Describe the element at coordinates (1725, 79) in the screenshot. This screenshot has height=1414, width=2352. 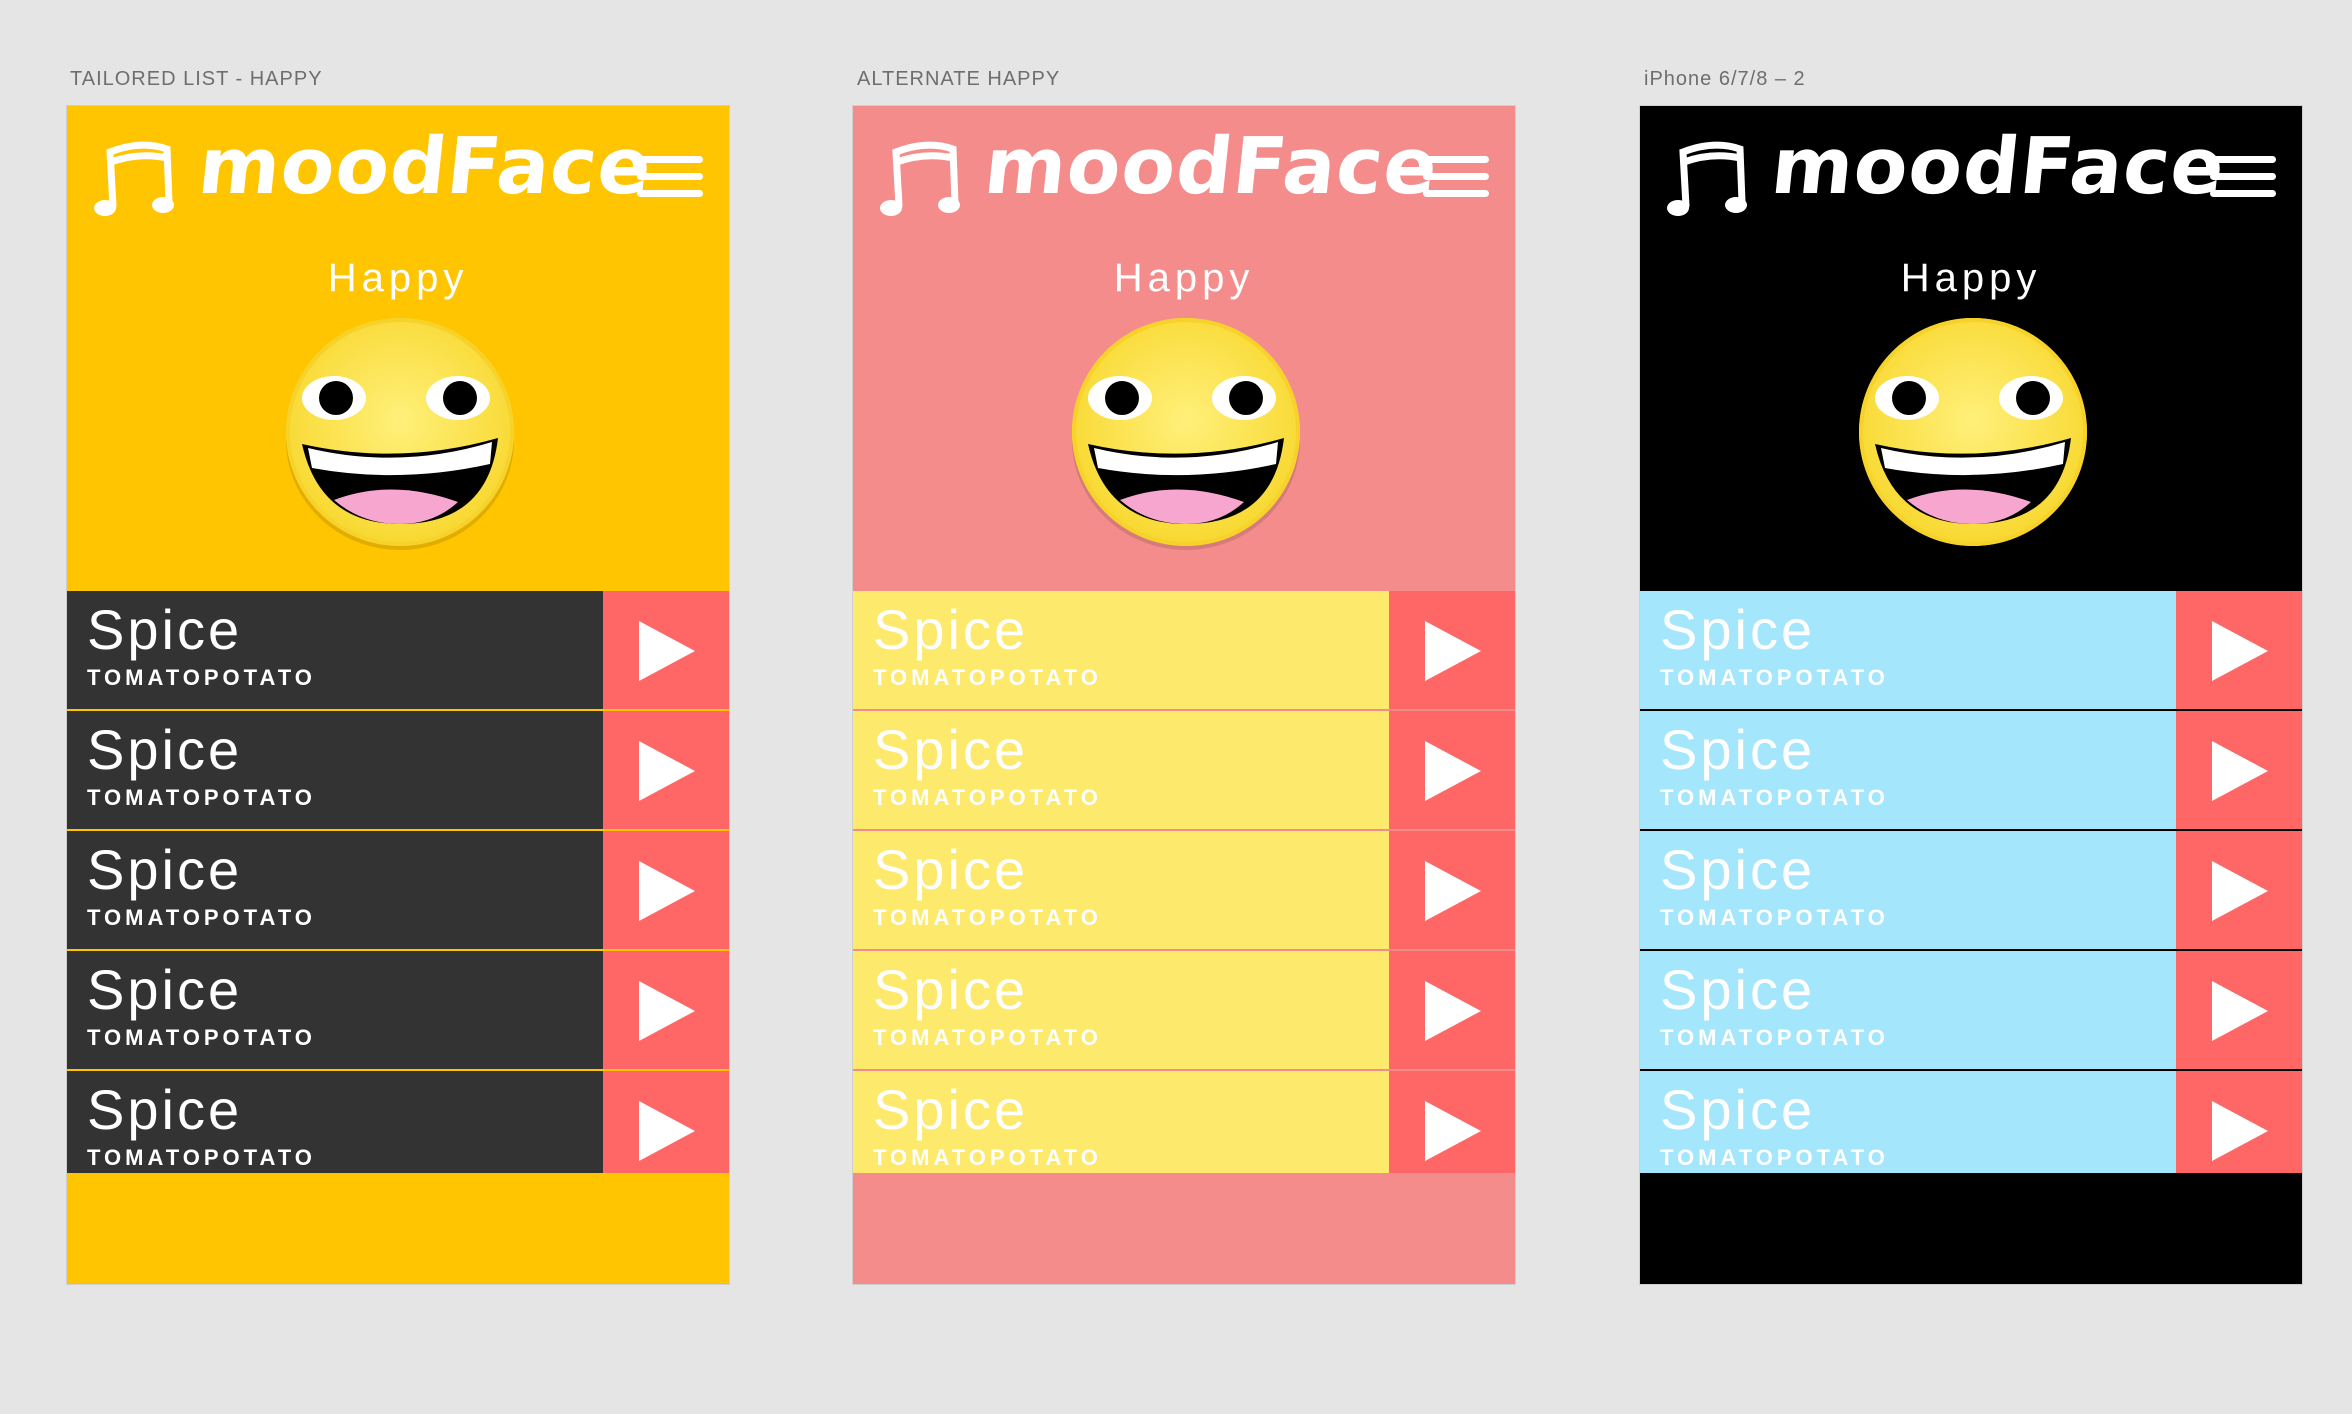
I see `artboard-label: iPhone 6/7/8 – 2` at that location.